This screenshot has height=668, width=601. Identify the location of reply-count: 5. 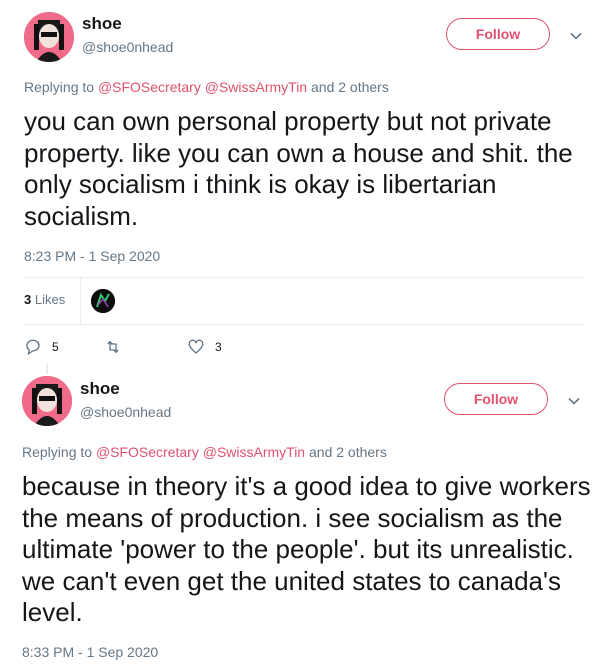
(55, 347).